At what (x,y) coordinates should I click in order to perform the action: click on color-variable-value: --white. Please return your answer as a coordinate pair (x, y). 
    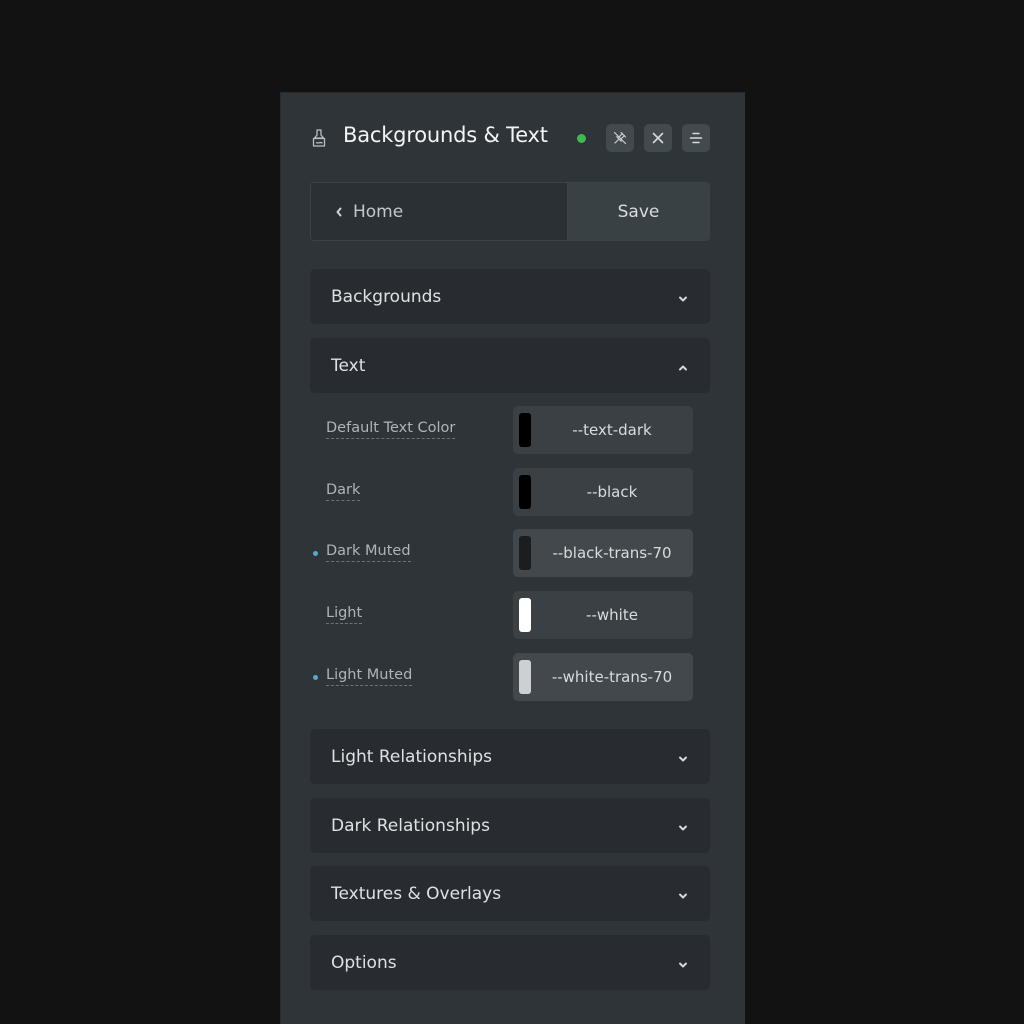
    Looking at the image, I should click on (612, 615).